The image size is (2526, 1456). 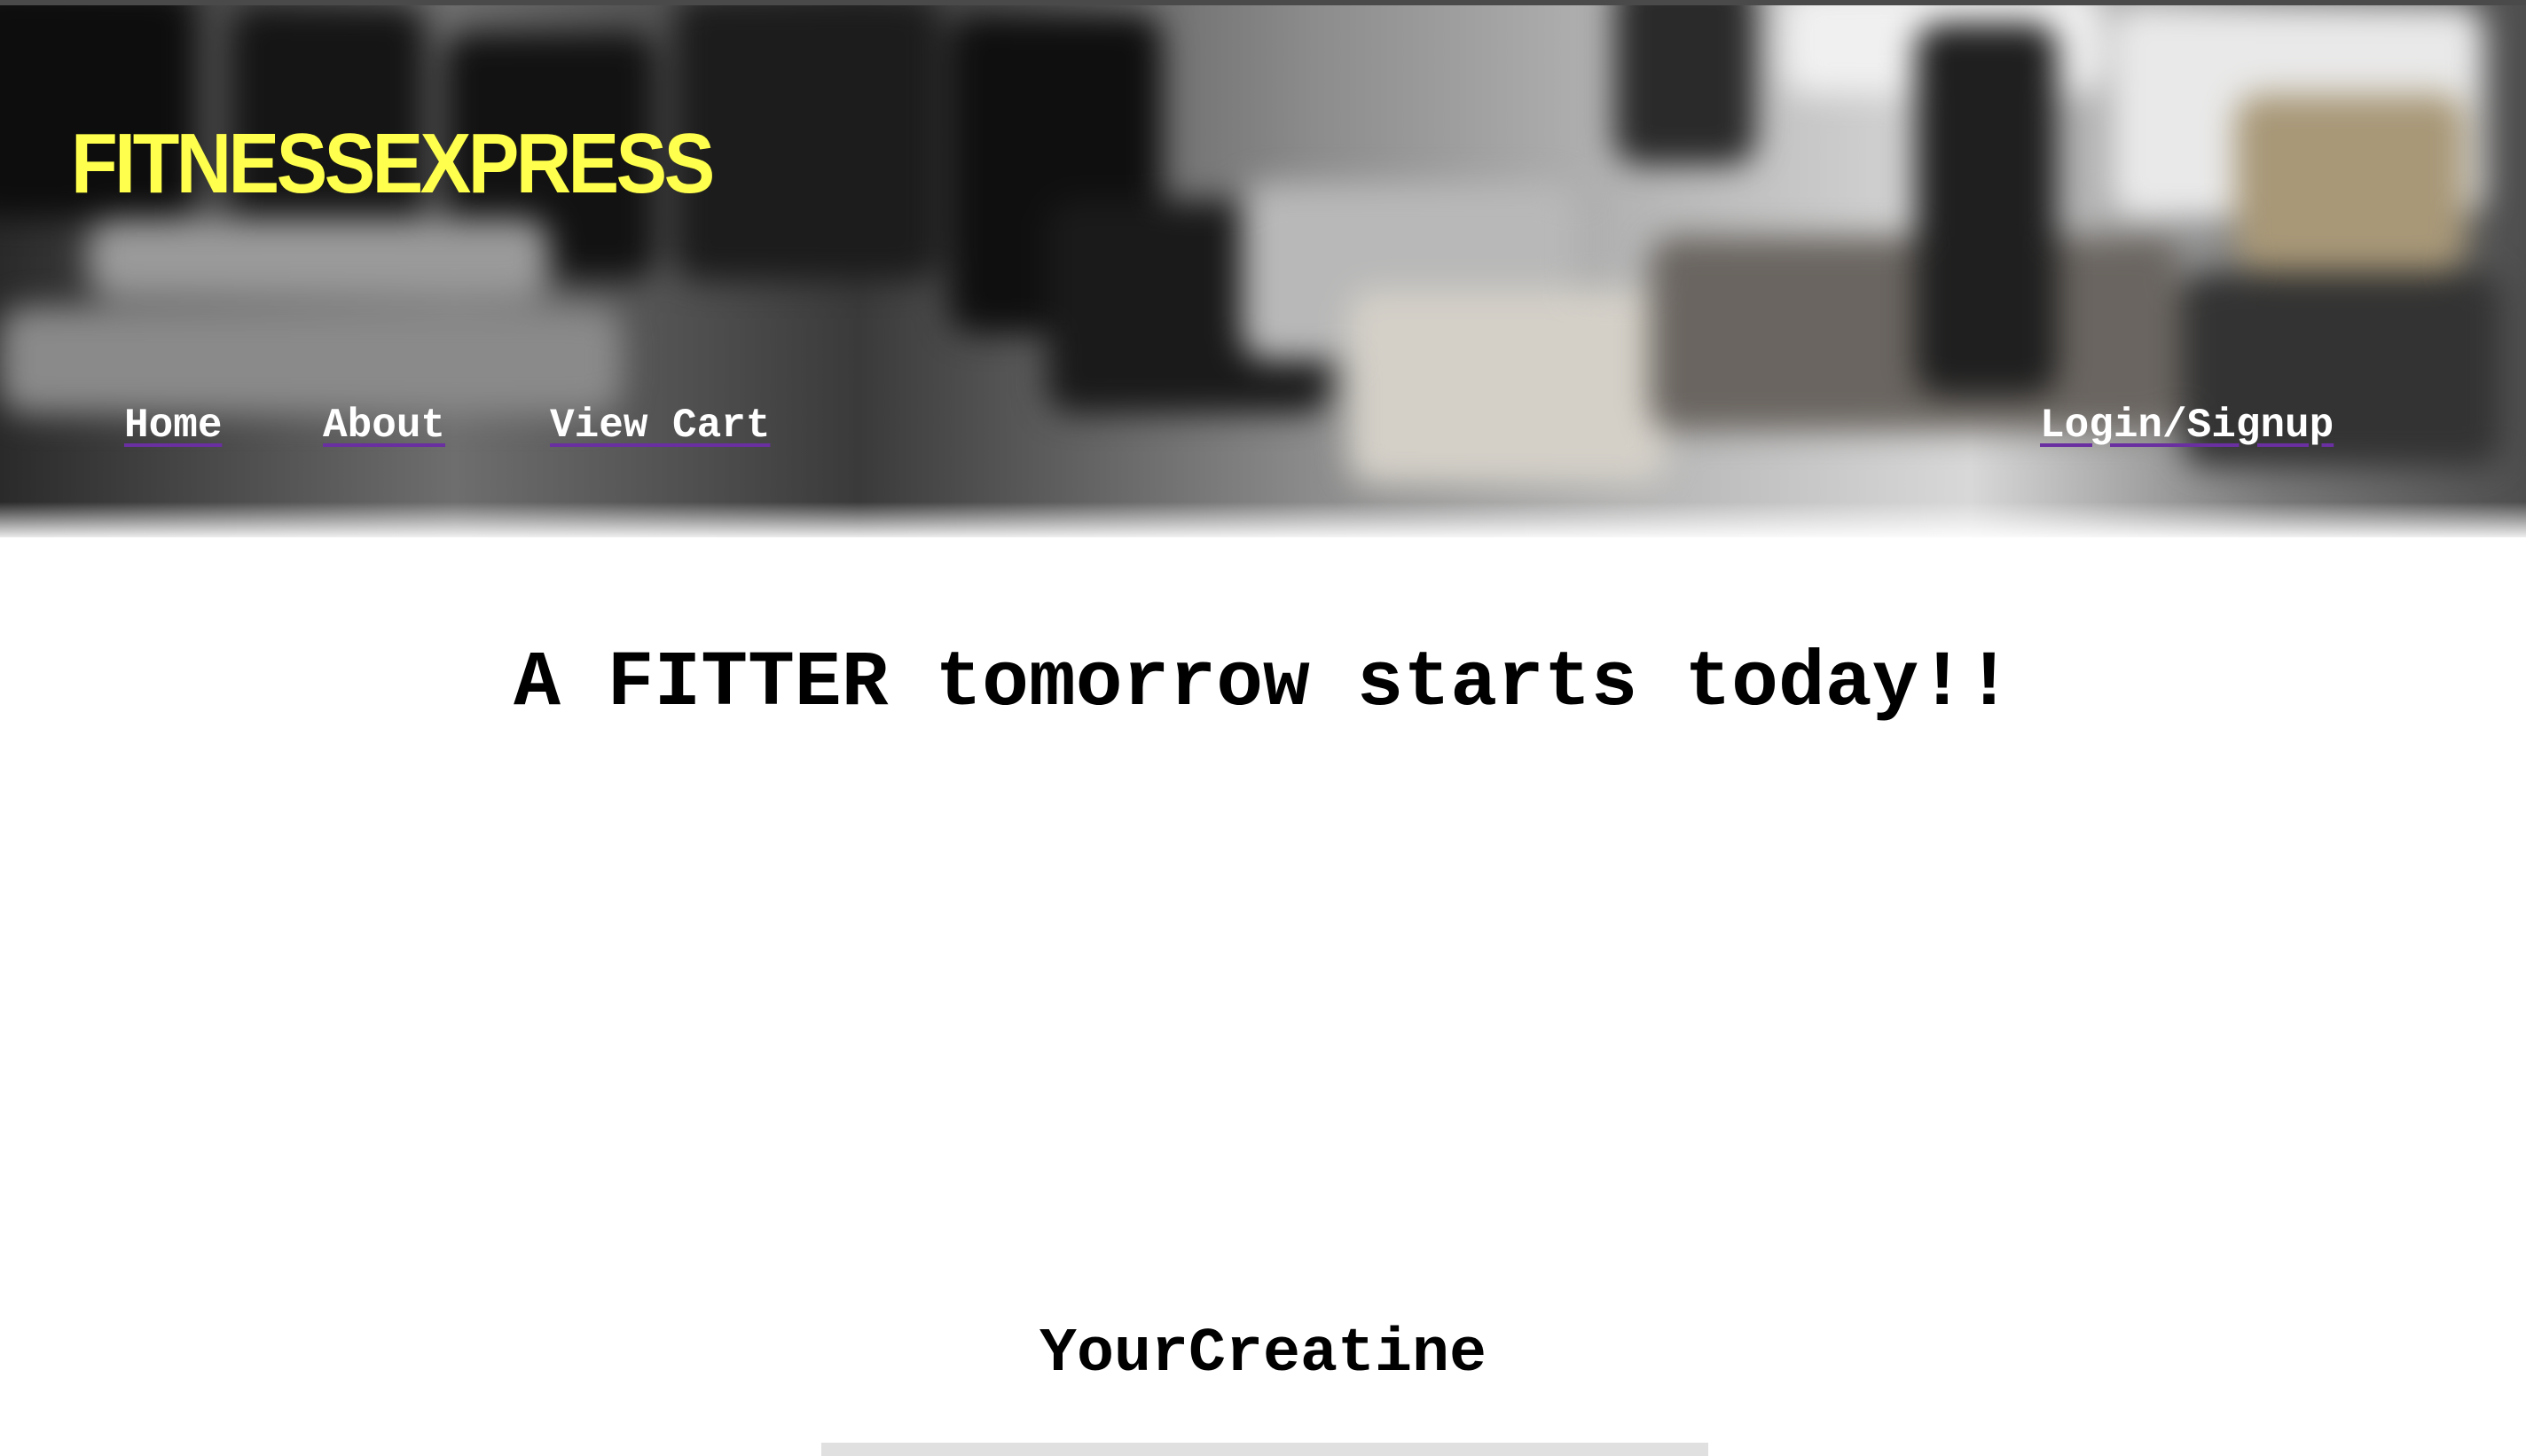 I want to click on product-title: YourCreatine, so click(x=1263, y=1354).